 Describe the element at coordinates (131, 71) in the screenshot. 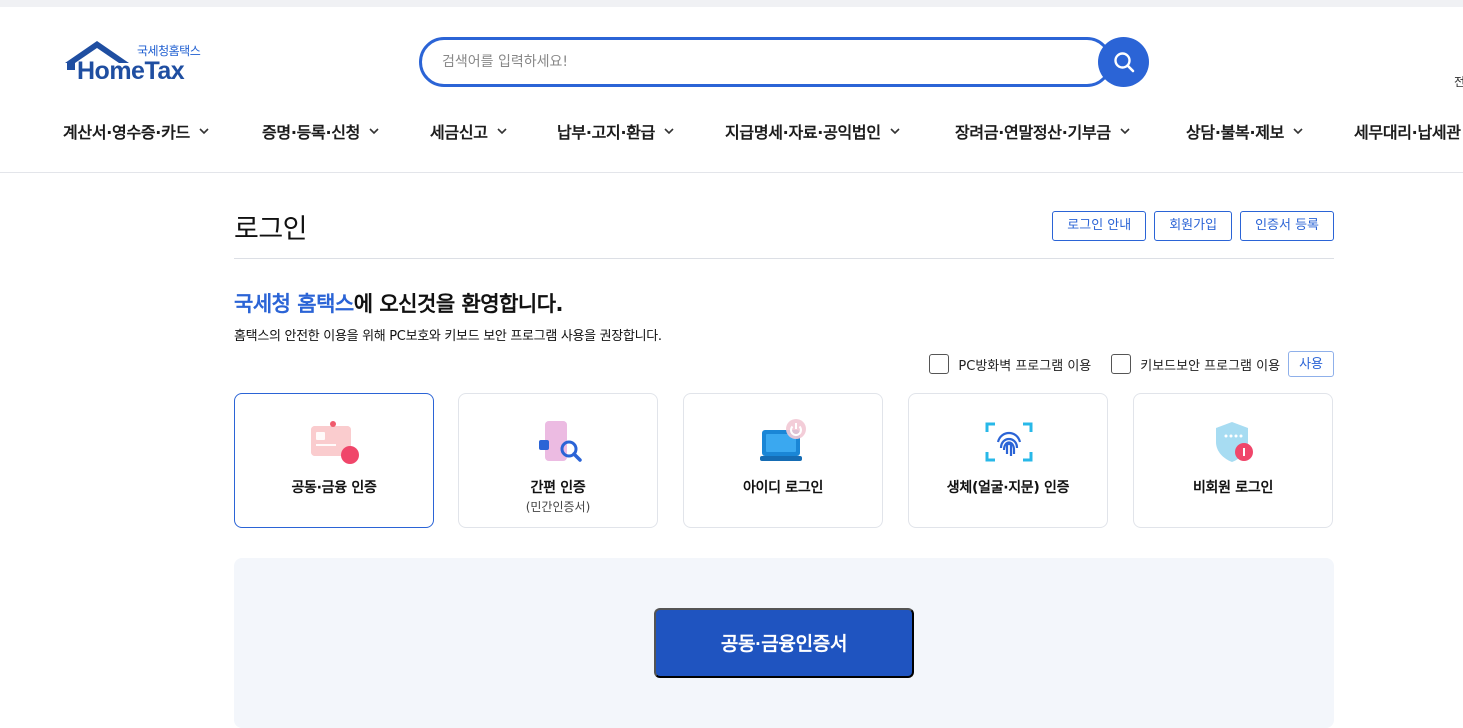

I see `logo-main-text: HomeTax` at that location.